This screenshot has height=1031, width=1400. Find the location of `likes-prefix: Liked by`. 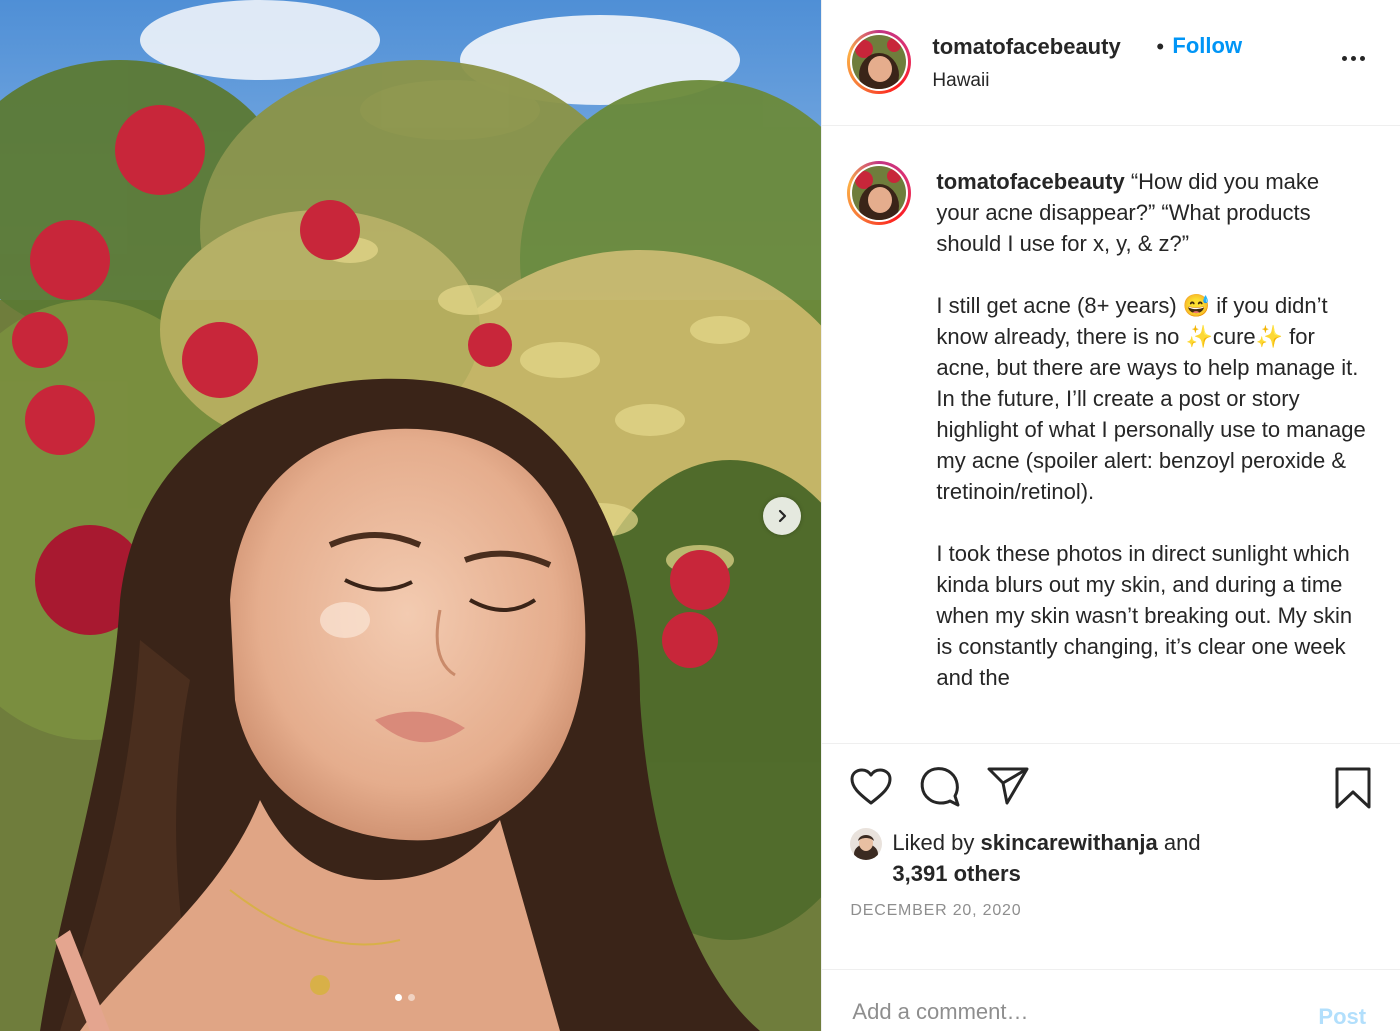

likes-prefix: Liked by is located at coordinates (933, 842).